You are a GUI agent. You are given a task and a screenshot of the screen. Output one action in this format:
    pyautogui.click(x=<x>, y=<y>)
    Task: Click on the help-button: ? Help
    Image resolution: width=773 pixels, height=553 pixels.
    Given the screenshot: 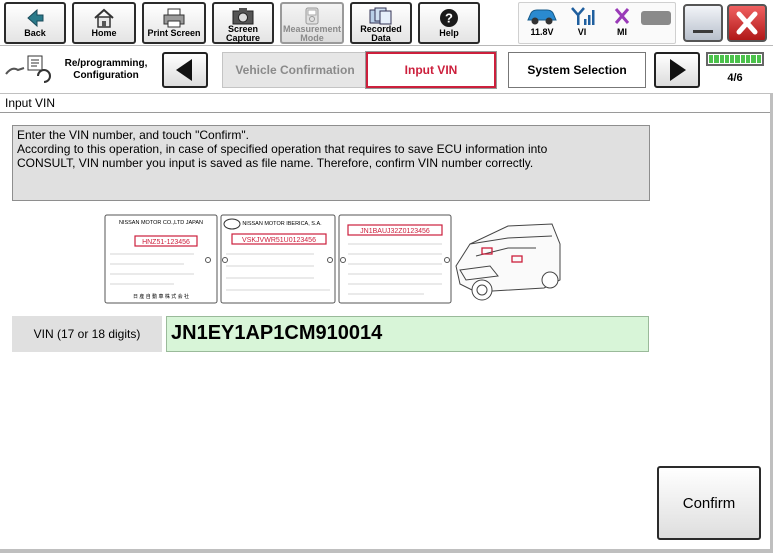 What is the action you would take?
    pyautogui.click(x=449, y=23)
    